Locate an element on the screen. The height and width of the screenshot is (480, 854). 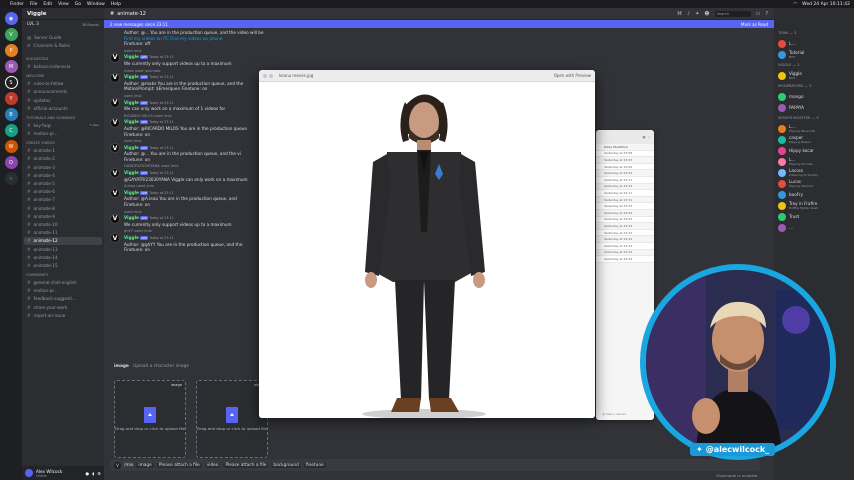
avatar is located at coordinates (29, 473).